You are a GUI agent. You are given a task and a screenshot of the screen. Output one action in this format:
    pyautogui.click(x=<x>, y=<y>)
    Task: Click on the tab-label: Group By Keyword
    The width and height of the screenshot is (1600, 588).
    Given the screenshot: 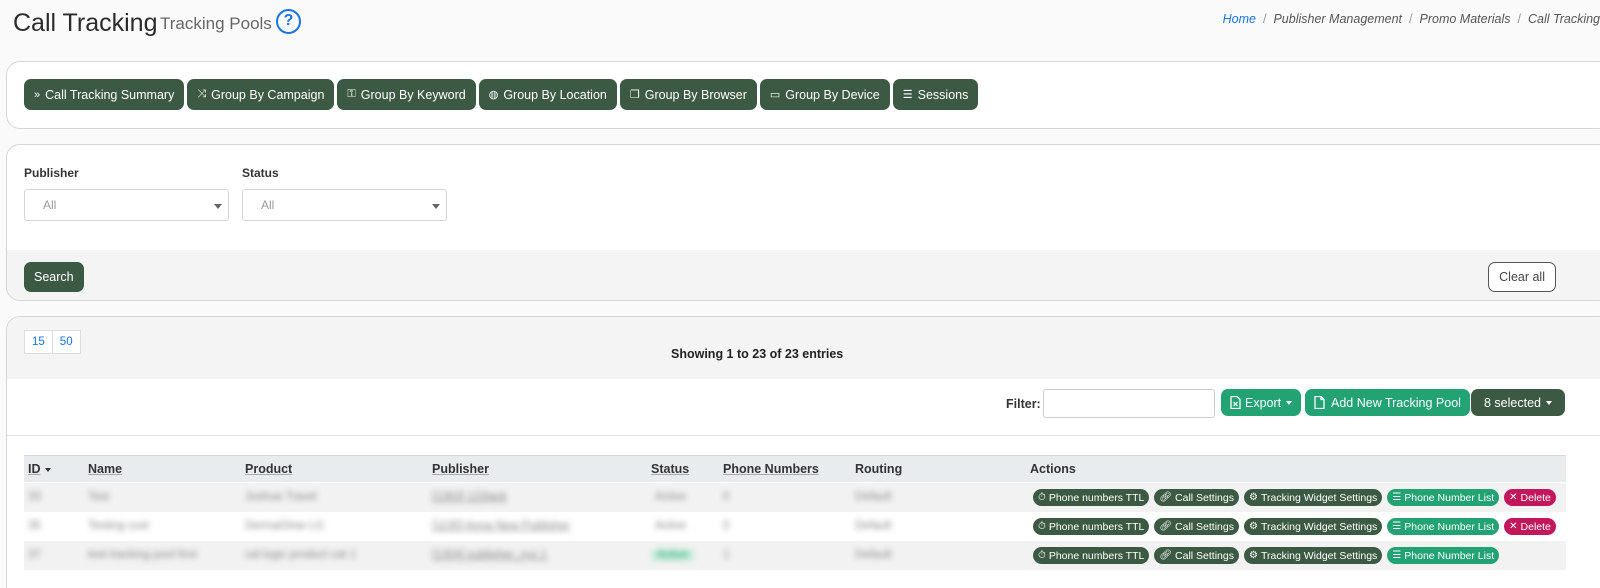 What is the action you would take?
    pyautogui.click(x=413, y=94)
    